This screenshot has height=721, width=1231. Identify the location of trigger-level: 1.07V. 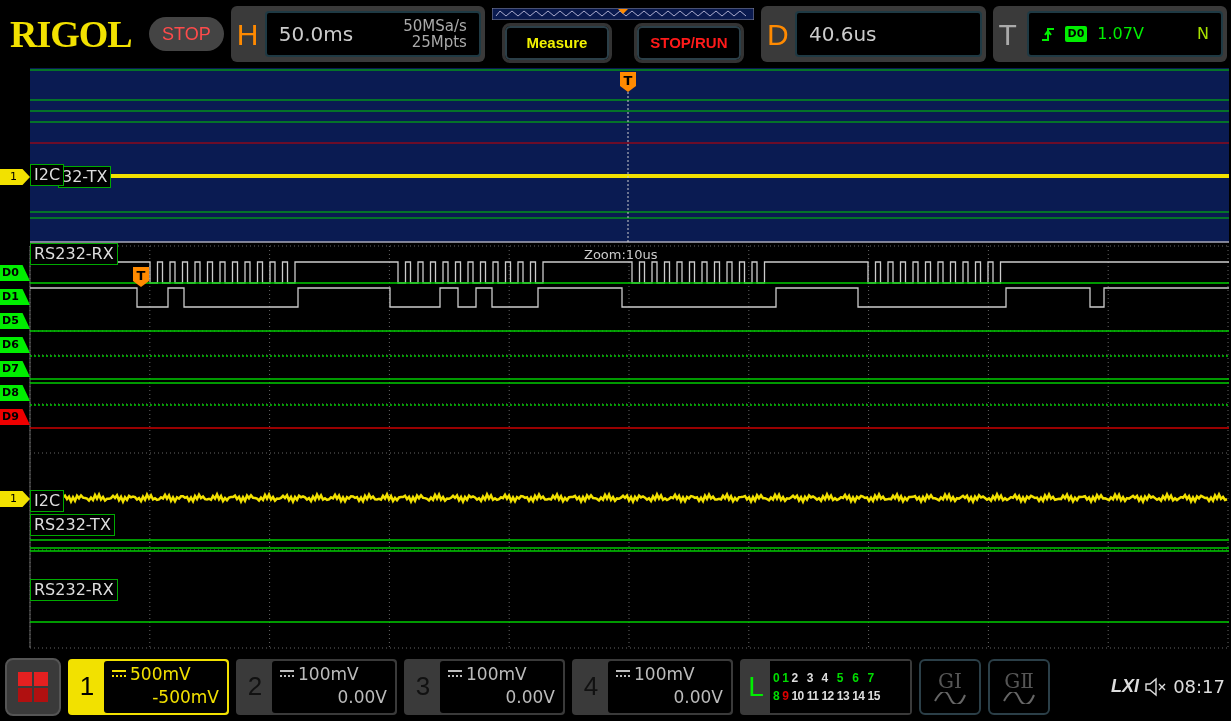
(1120, 34).